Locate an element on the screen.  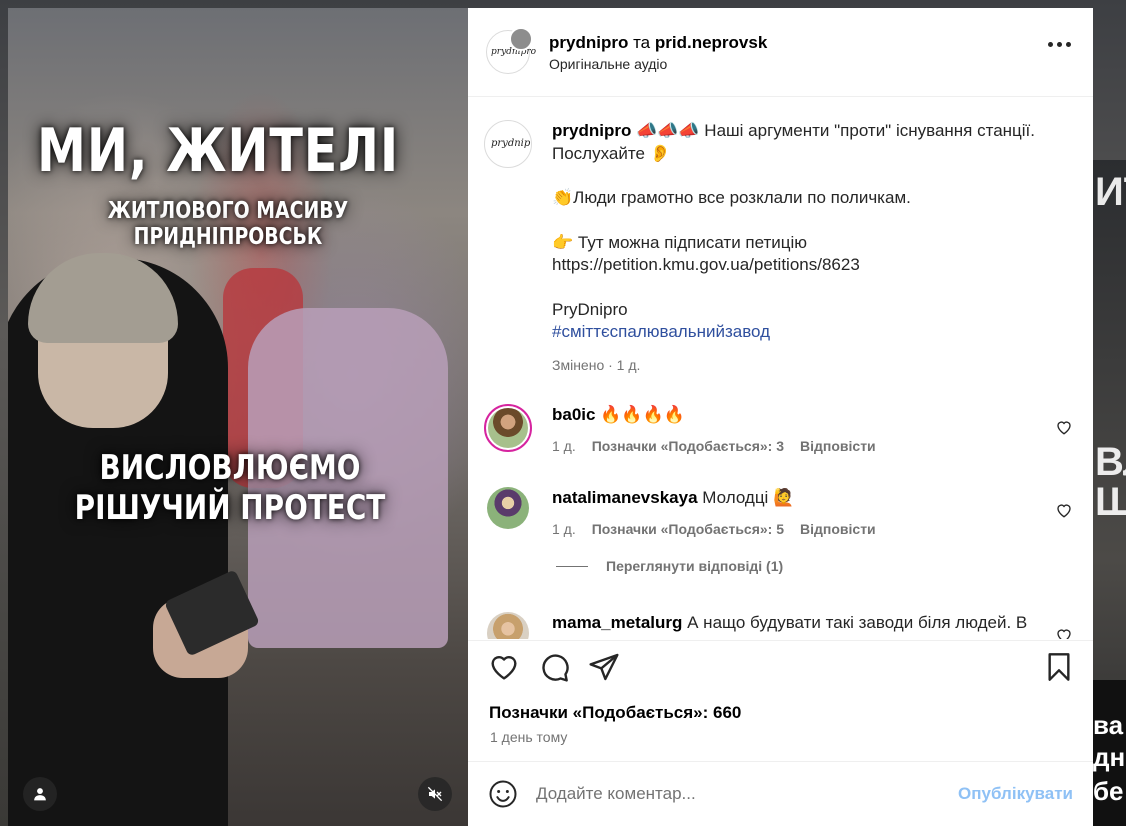
caption-meta: Змінено · 1 д. is located at coordinates (596, 364).